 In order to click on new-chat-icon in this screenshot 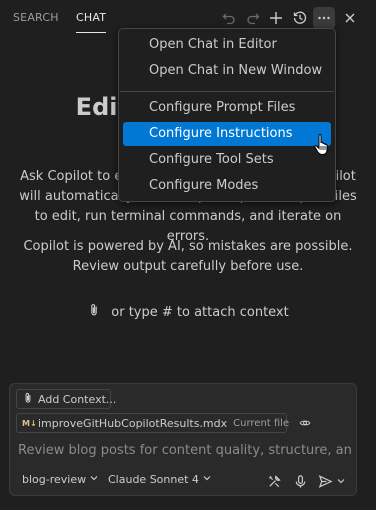, I will do `click(276, 18)`.